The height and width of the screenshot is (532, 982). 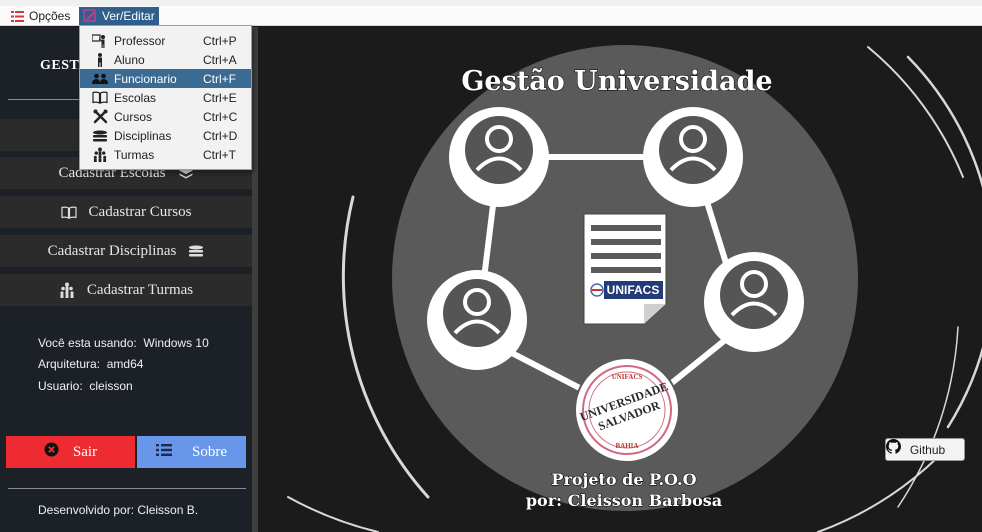 What do you see at coordinates (127, 488) in the screenshot?
I see `footer-divider` at bounding box center [127, 488].